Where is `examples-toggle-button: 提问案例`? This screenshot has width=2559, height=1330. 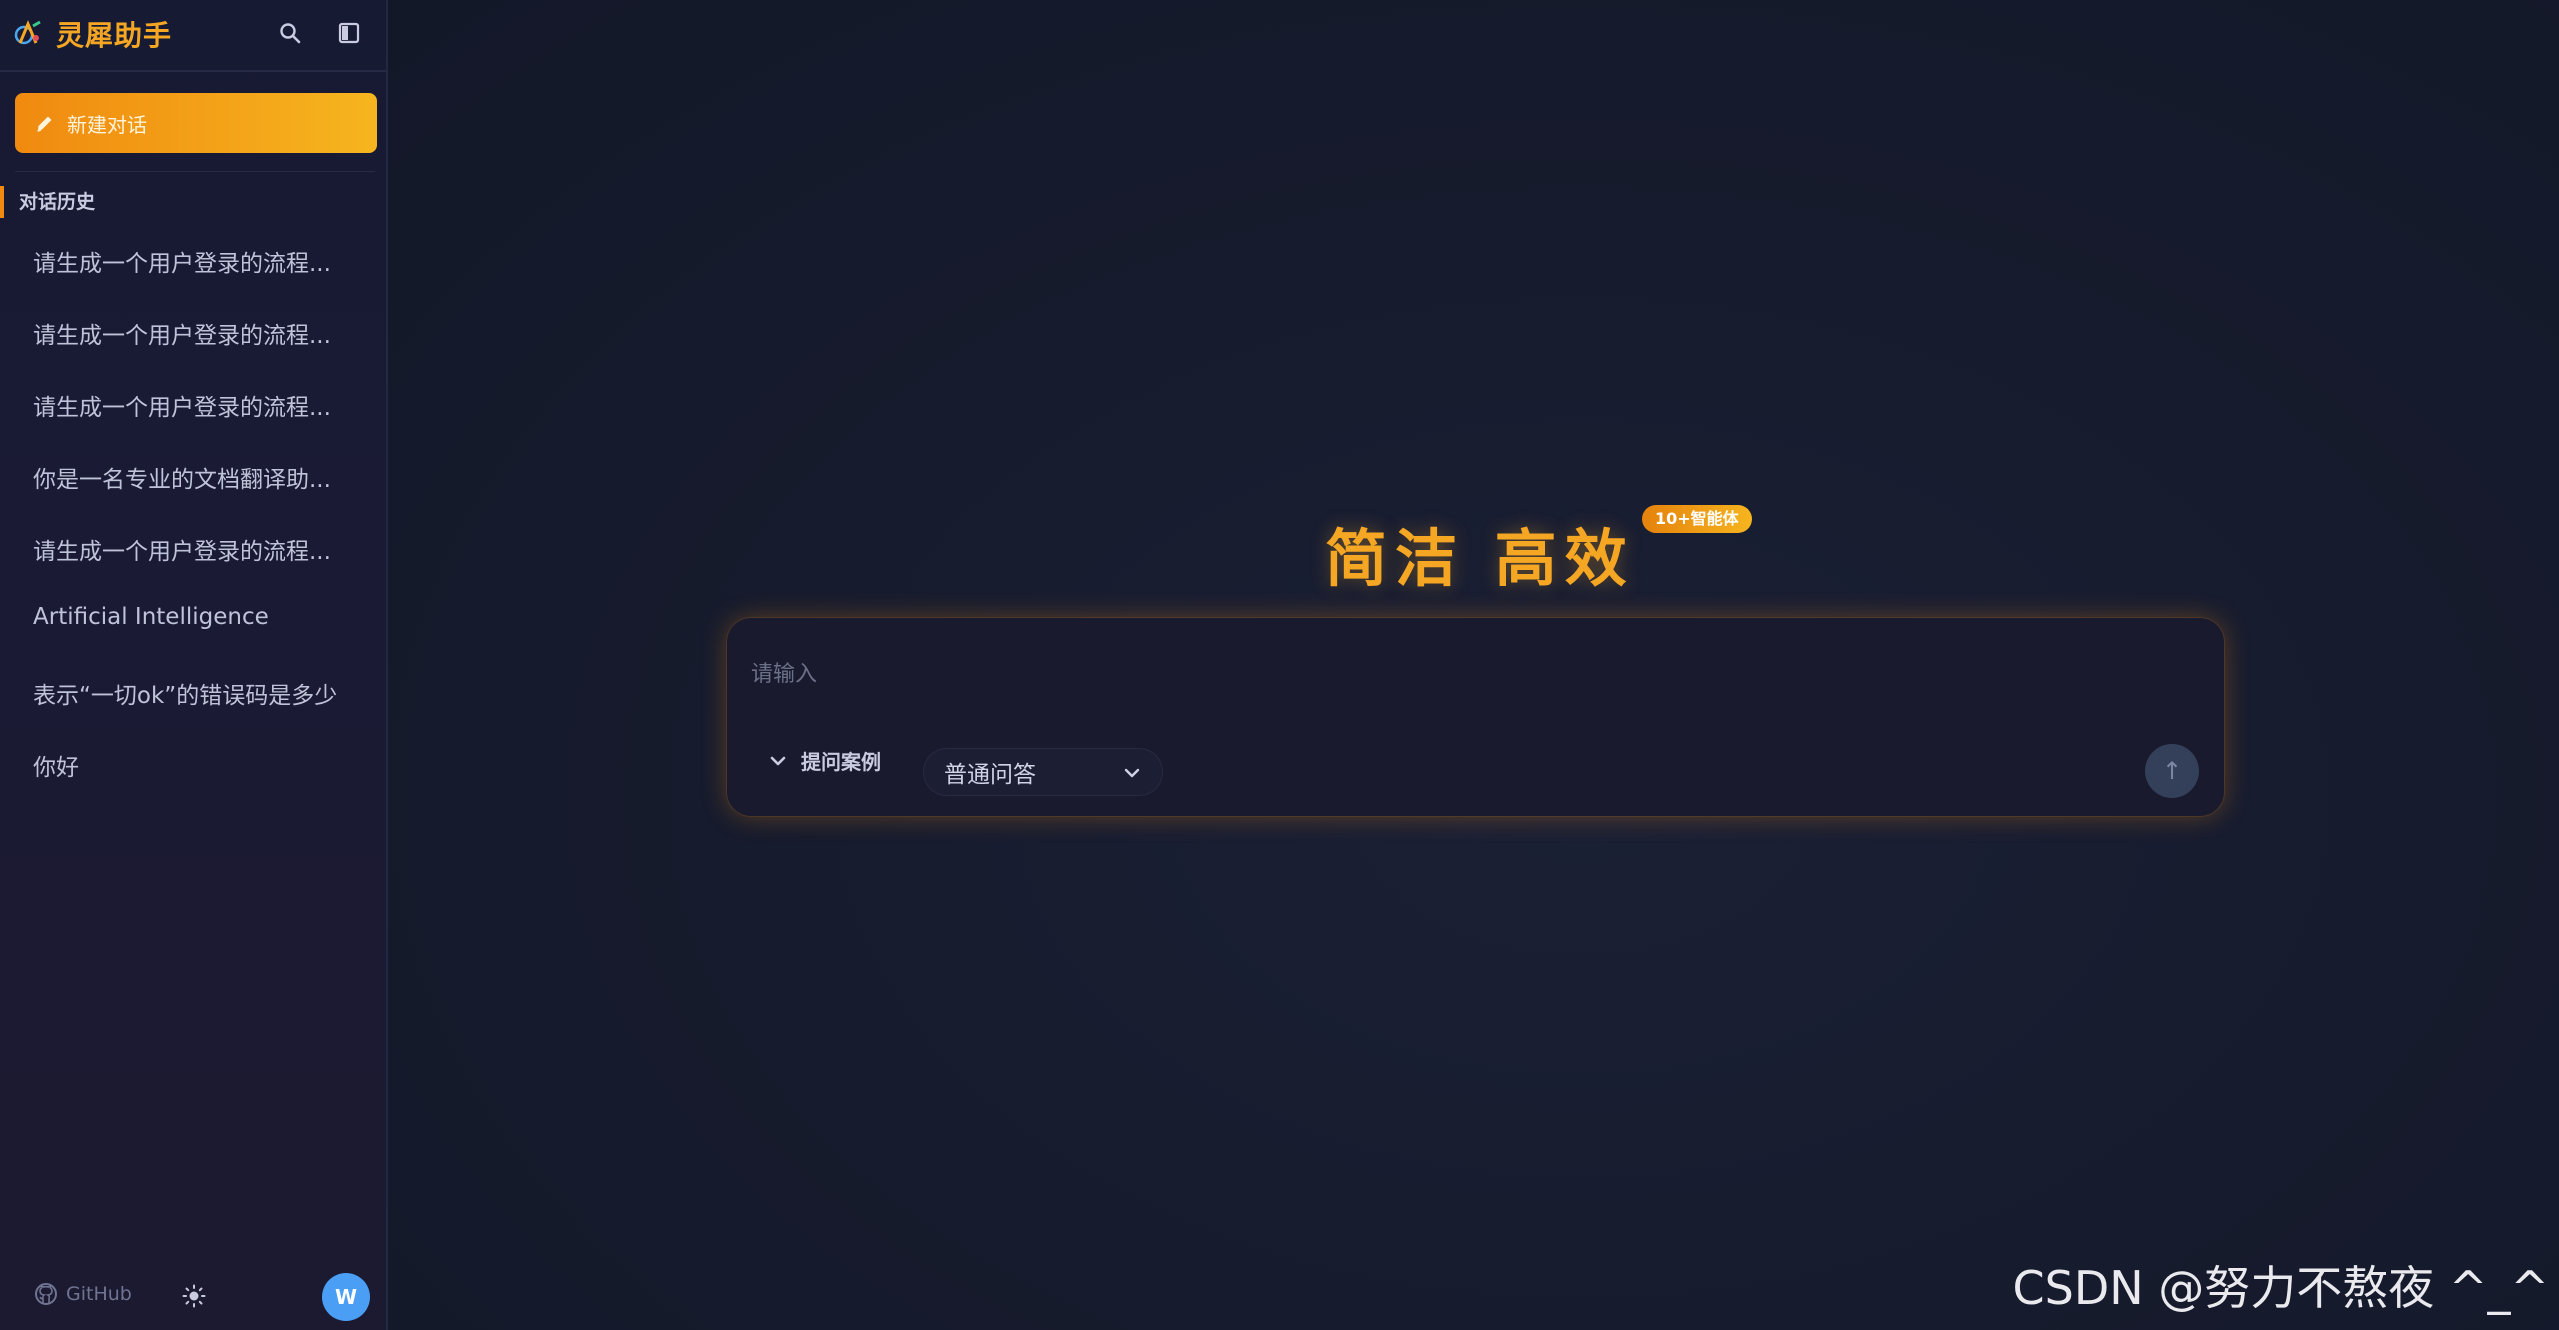
examples-toggle-button: 提问案例 is located at coordinates (825, 760).